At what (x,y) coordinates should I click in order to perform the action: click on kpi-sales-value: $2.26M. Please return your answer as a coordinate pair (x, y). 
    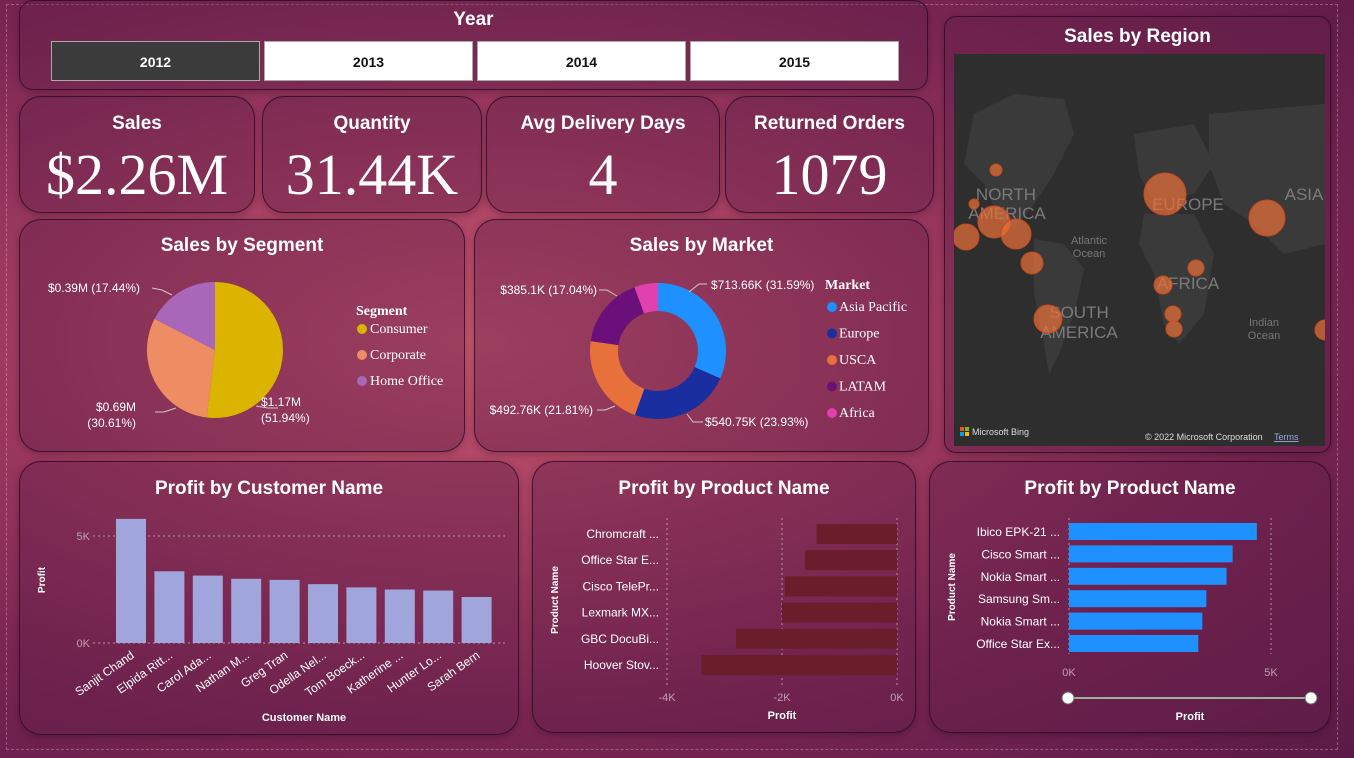
    Looking at the image, I should click on (137, 174).